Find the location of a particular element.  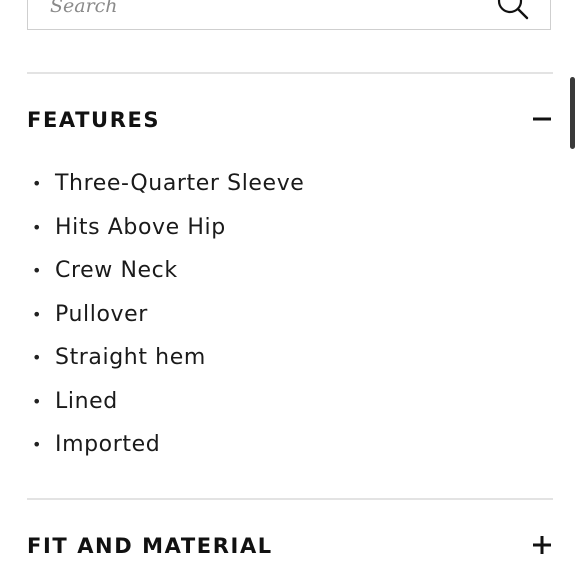

search-icon is located at coordinates (513, 10).